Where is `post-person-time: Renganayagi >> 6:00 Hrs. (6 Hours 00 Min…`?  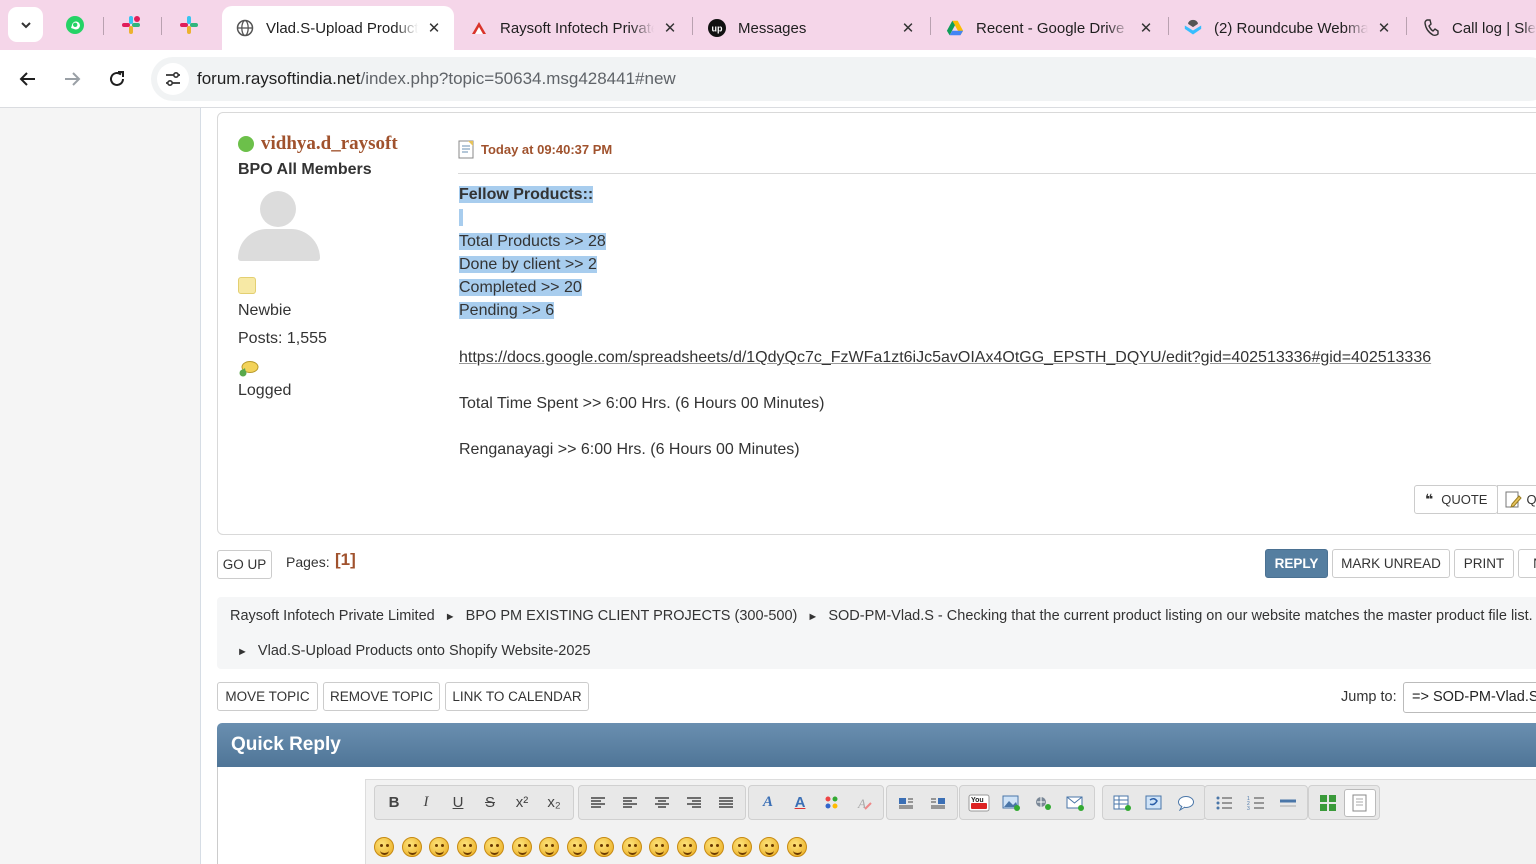
post-person-time: Renganayagi >> 6:00 Hrs. (6 Hours 00 Min… is located at coordinates (629, 450).